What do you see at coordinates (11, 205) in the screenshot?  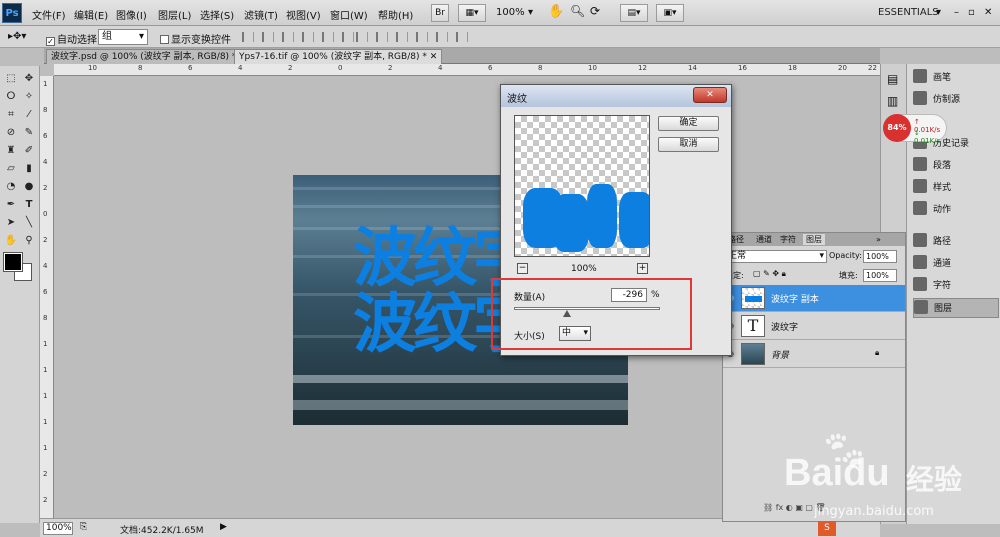 I see `pen-tool-icon: ✒` at bounding box center [11, 205].